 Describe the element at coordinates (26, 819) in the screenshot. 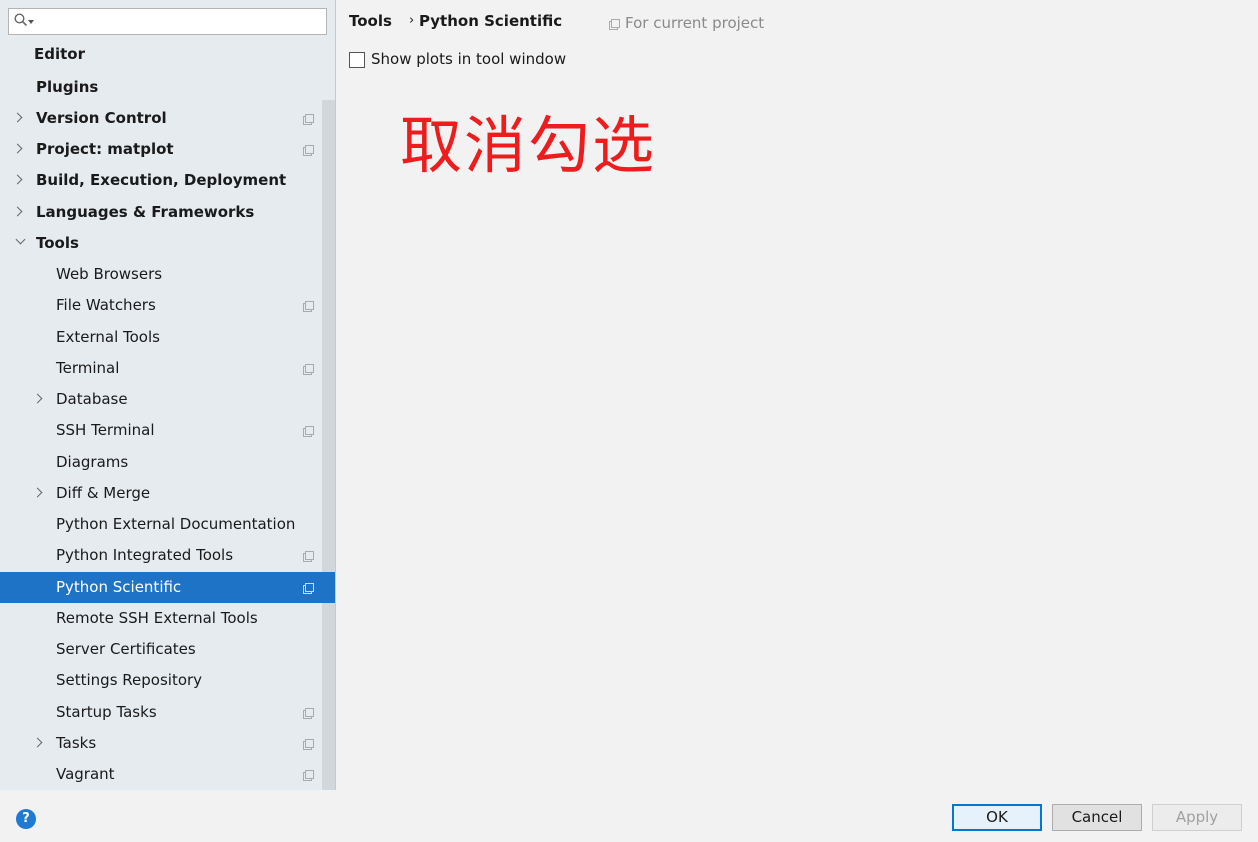

I see `help-button: ?` at that location.